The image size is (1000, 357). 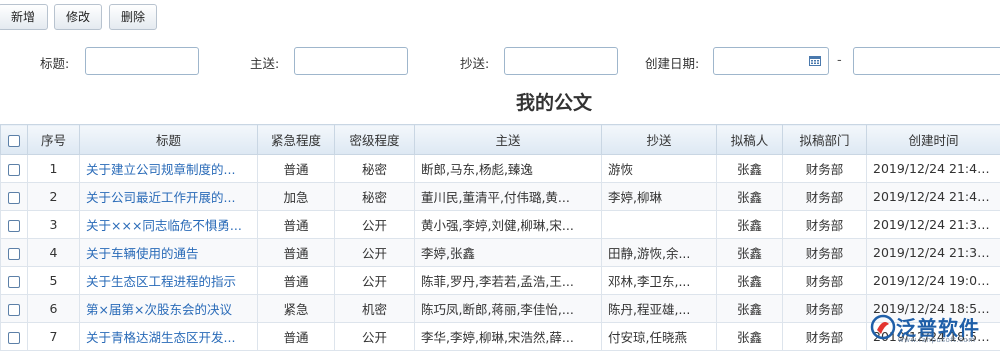 What do you see at coordinates (475, 63) in the screenshot?
I see `cc-filter-label: 抄送:` at bounding box center [475, 63].